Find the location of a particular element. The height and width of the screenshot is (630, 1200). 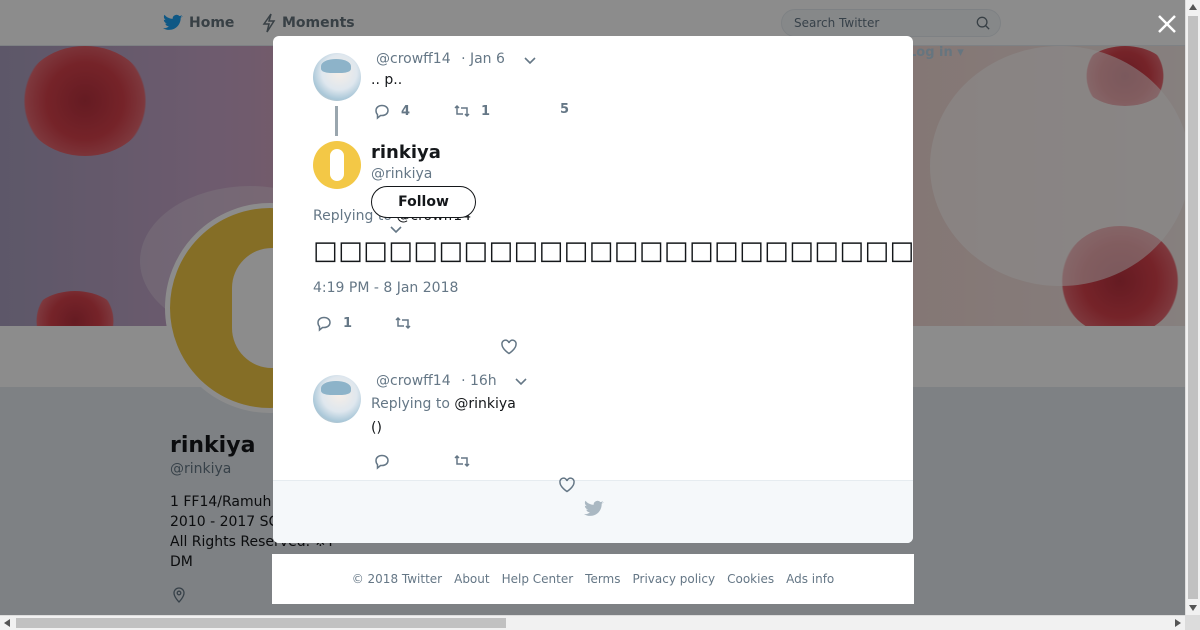

scroll-left-icon is located at coordinates (7, 623).